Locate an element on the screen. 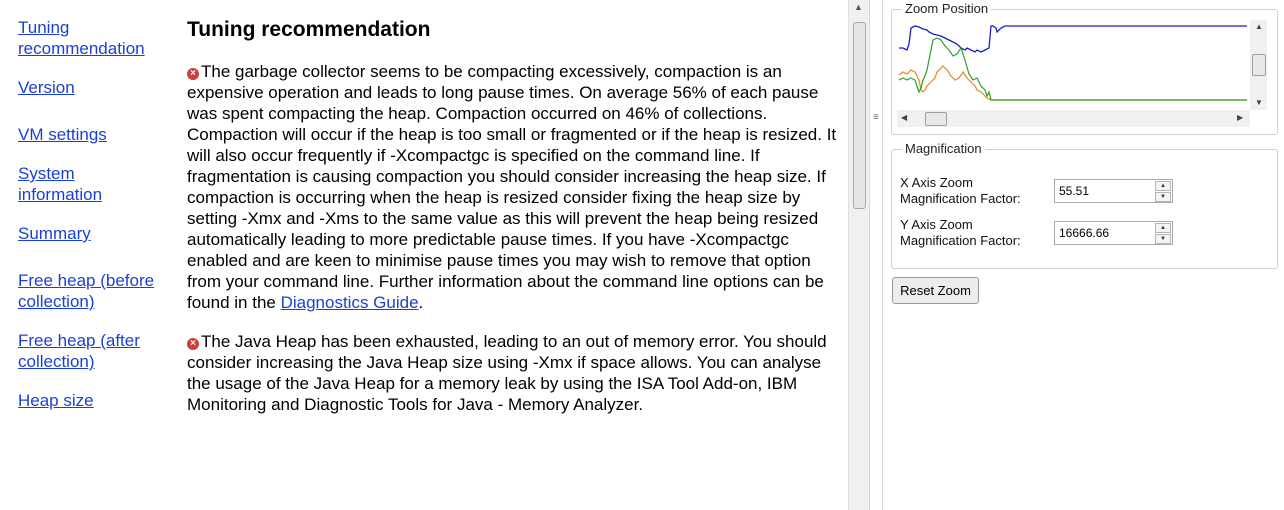 The image size is (1284, 510). zoom-vertical-scrollbar: ▲ ▼ is located at coordinates (1258, 65).